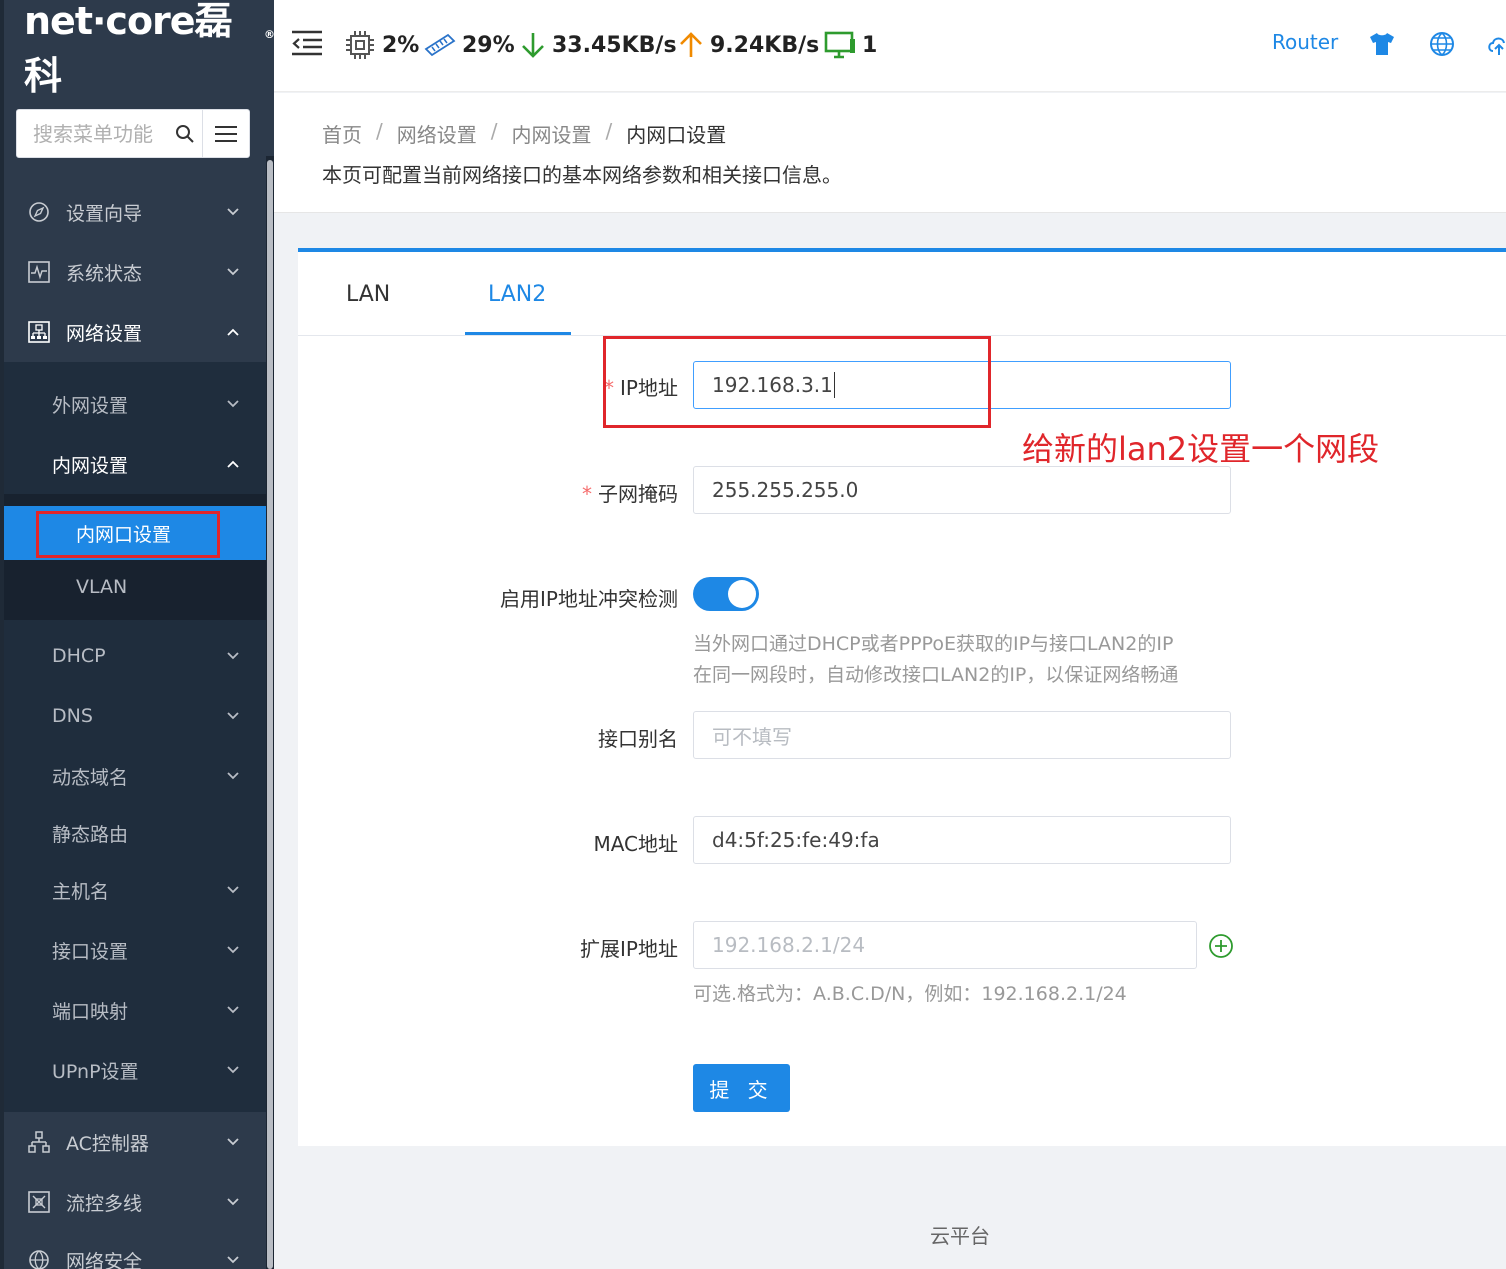  What do you see at coordinates (135, 950) in the screenshot?
I see `sidebar-item-interface: 接口设置` at bounding box center [135, 950].